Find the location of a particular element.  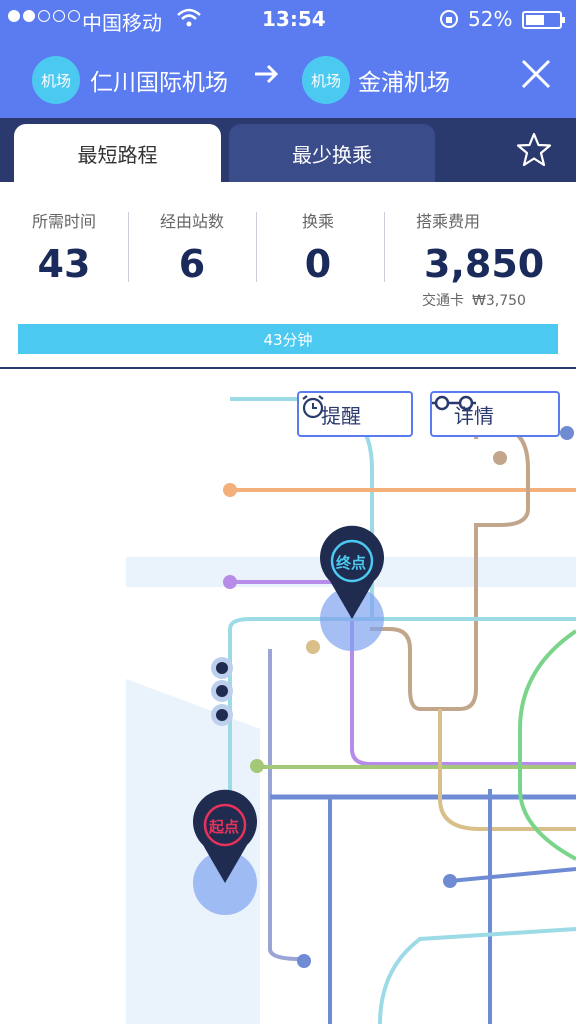

star-icon is located at coordinates (534, 150).